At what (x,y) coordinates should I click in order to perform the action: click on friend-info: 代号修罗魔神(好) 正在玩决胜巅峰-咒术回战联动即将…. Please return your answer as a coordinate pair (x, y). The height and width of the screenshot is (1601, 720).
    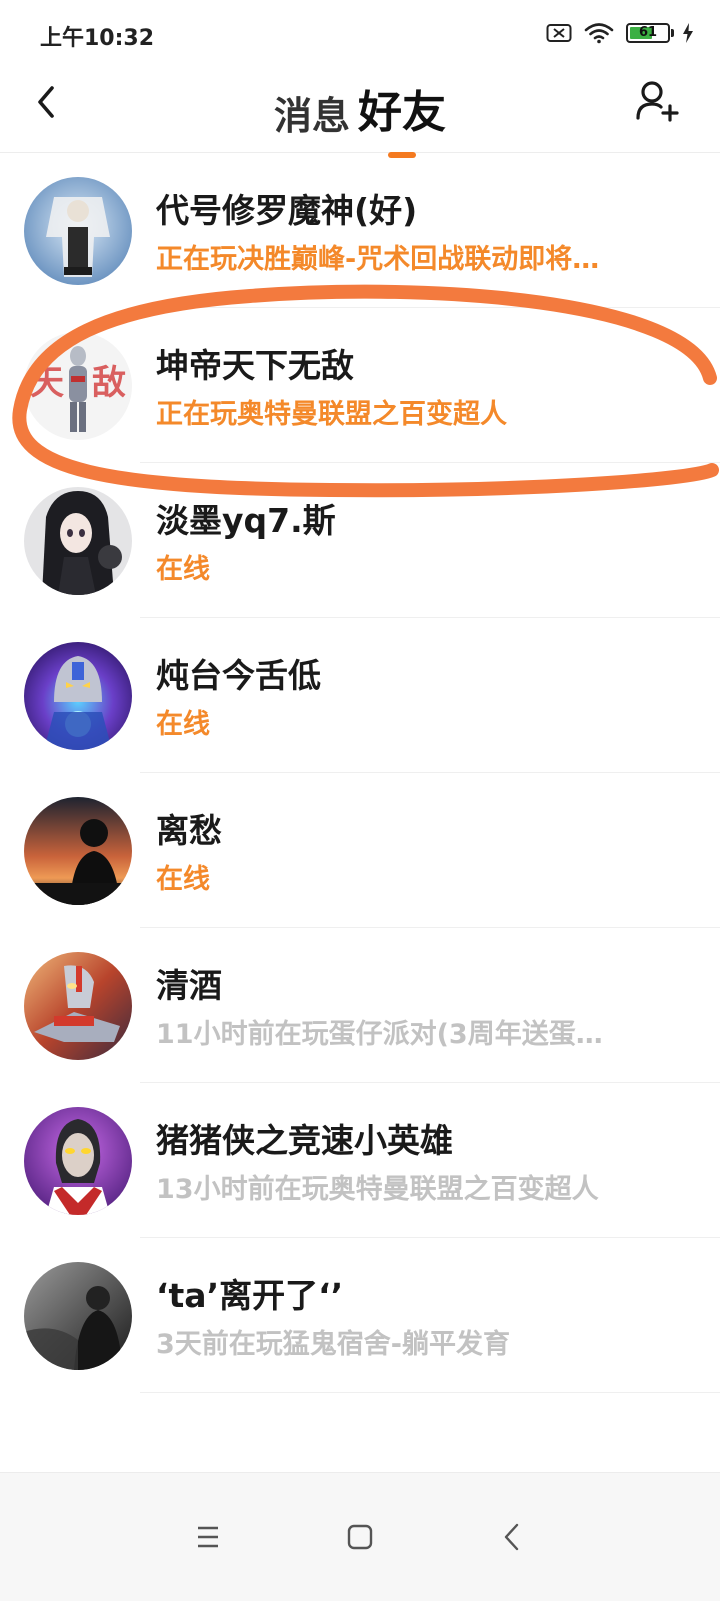
    Looking at the image, I should click on (424, 234).